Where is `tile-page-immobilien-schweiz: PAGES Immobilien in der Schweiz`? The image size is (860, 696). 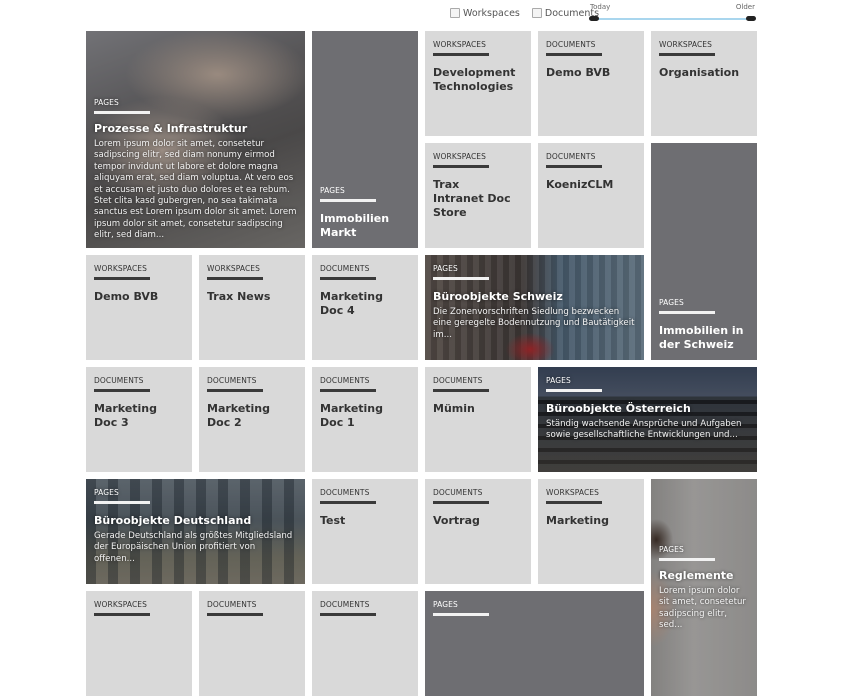
tile-page-immobilien-schweiz: PAGES Immobilien in der Schweiz is located at coordinates (704, 251).